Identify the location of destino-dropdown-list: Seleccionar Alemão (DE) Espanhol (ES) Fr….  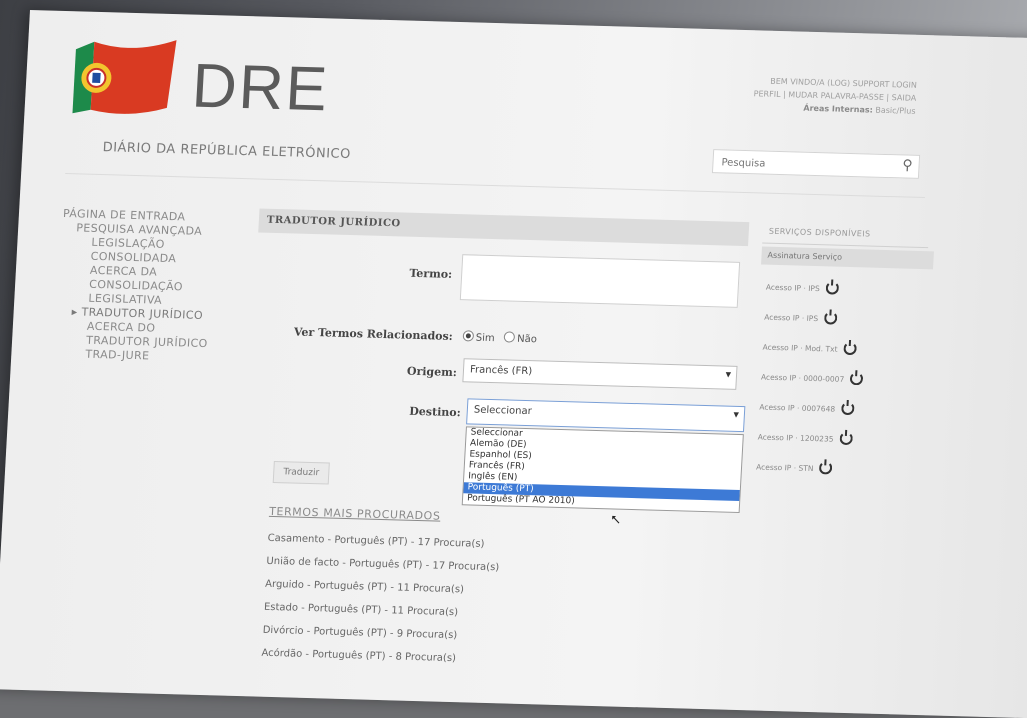
(602, 470).